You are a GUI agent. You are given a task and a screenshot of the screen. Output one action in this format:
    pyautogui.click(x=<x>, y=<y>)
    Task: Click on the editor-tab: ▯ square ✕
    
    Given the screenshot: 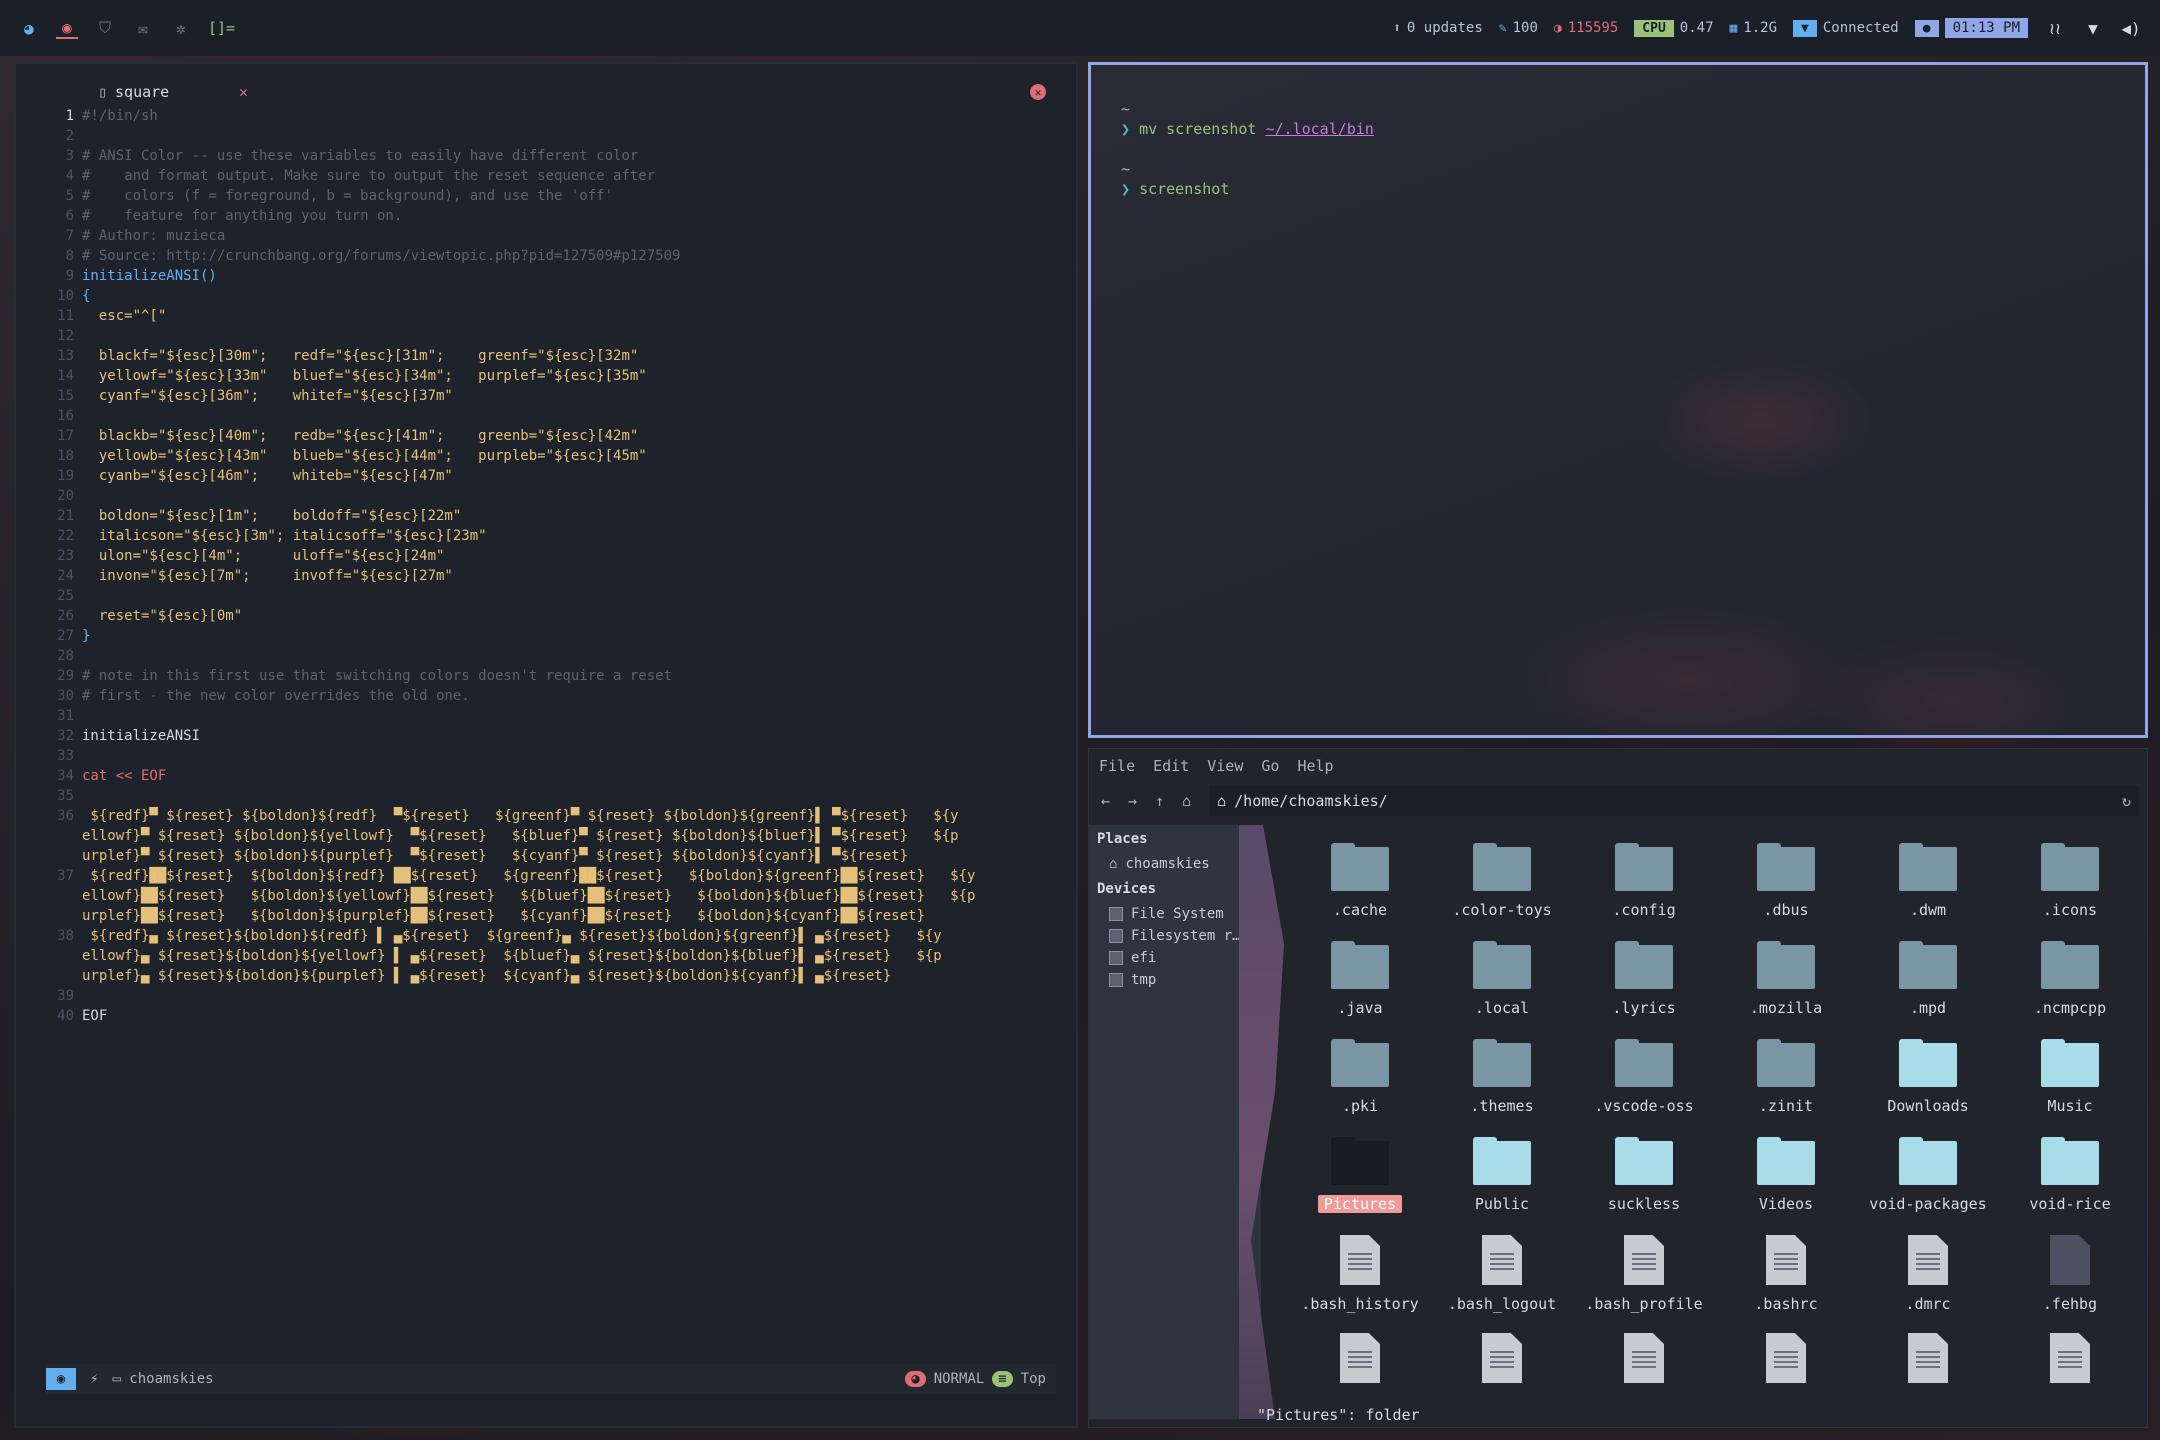 What is the action you would take?
    pyautogui.click(x=173, y=92)
    